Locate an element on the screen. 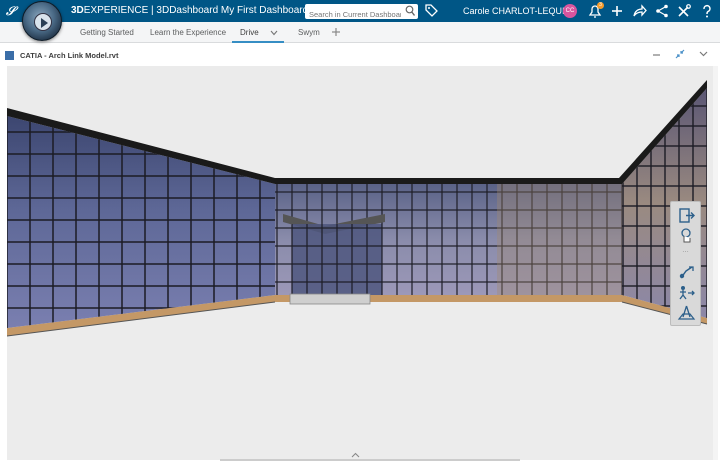 This screenshot has height=467, width=720. widget-title: CATIA - Arch Link Model.rvt is located at coordinates (69, 55).